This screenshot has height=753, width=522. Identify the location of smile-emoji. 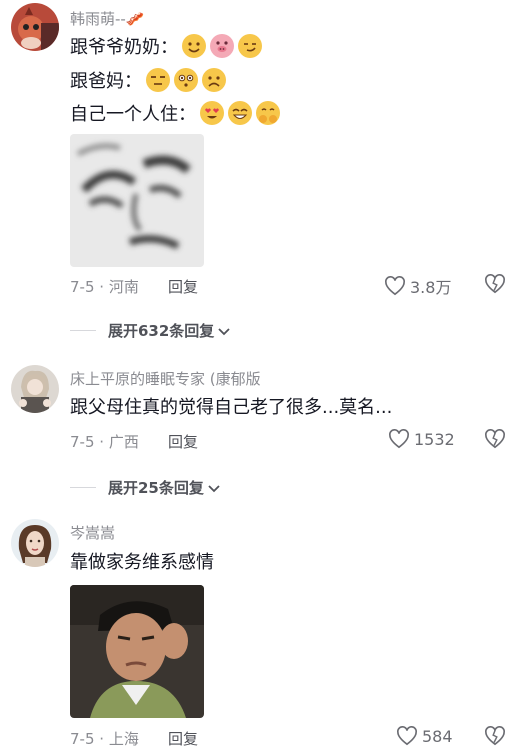
(194, 46).